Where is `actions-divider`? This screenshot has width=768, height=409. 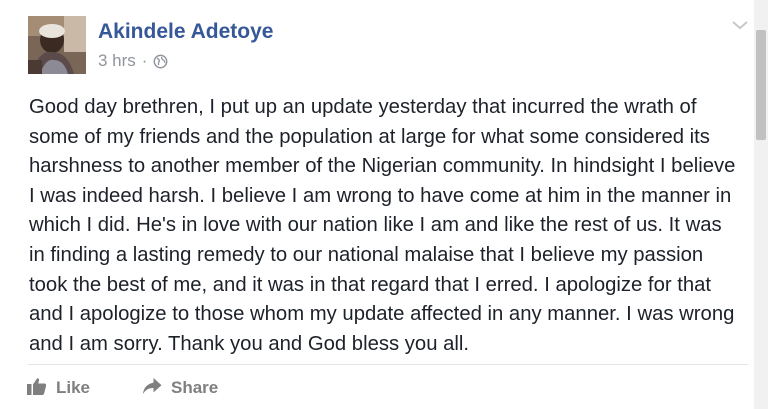
actions-divider is located at coordinates (388, 364).